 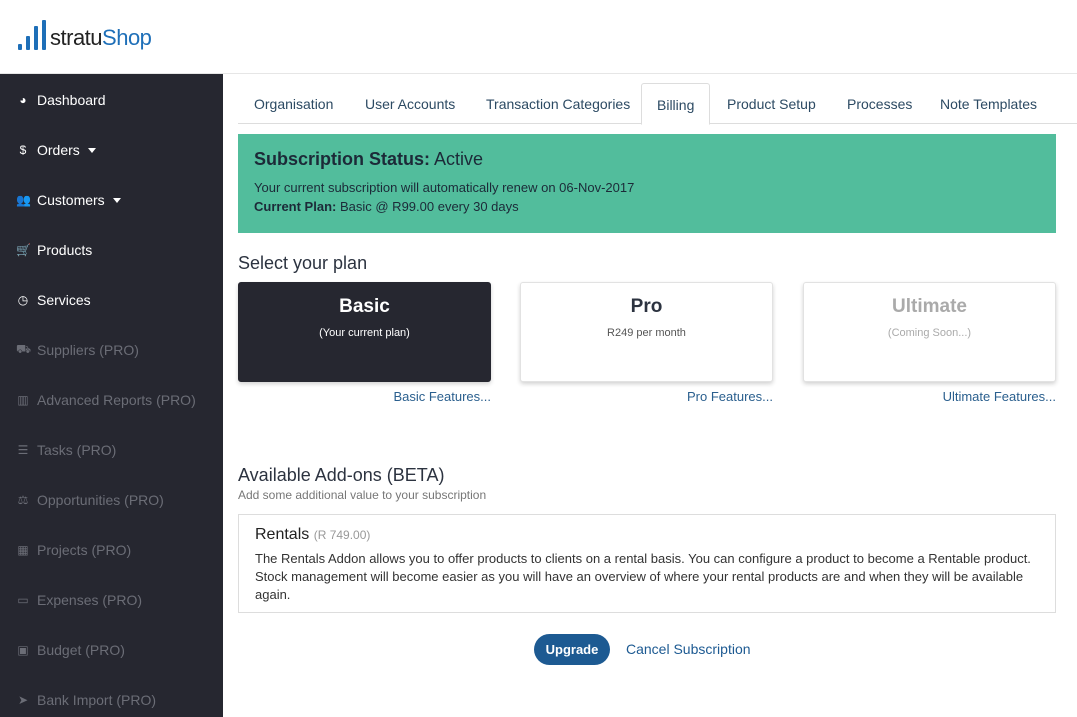 I want to click on logo-bars-icon, so click(x=32, y=35).